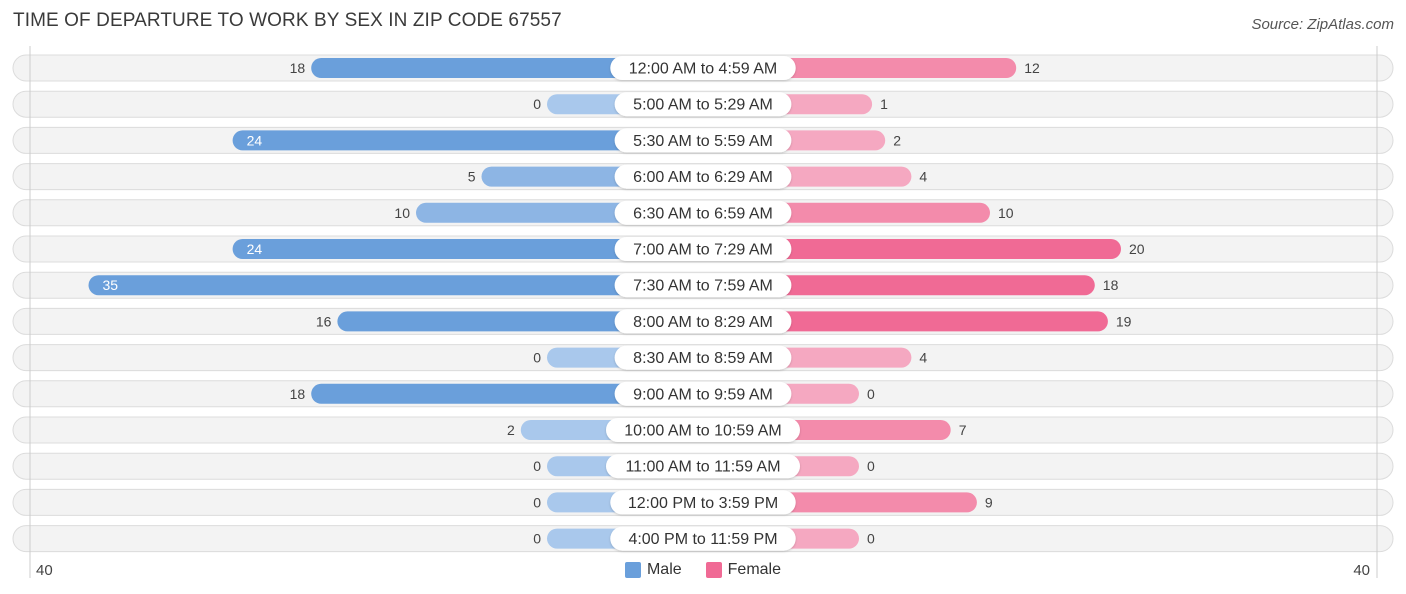 Image resolution: width=1406 pixels, height=594 pixels. Describe the element at coordinates (111, 285) in the screenshot. I see `value-label-male: 35` at that location.